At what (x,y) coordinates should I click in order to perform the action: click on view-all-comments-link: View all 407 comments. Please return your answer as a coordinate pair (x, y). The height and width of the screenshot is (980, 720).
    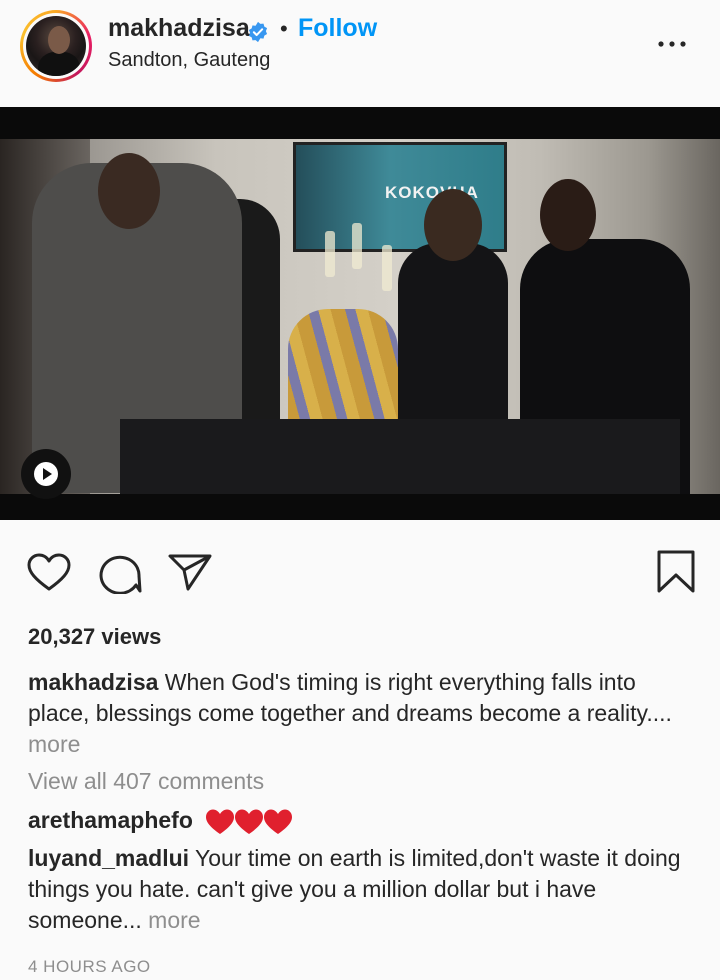
    Looking at the image, I should click on (146, 781).